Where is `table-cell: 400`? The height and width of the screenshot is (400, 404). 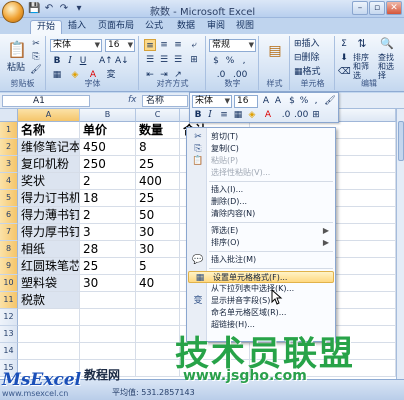 table-cell: 400 is located at coordinates (158, 181).